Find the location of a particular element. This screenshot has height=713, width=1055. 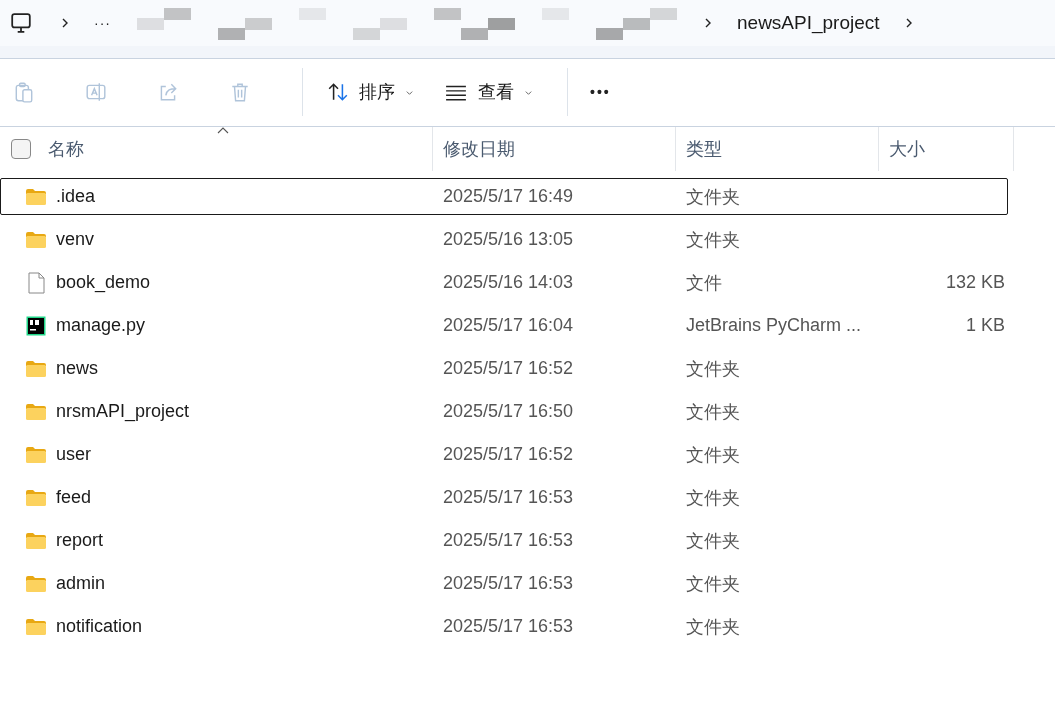

file-row: report 2025/5/17 16:53 文件夹 is located at coordinates (504, 540).